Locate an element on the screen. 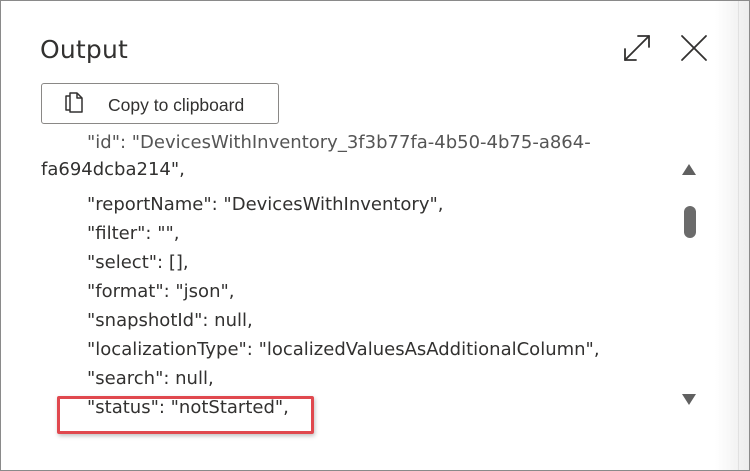 This screenshot has width=750, height=471. scroll-down-arrow-icon is located at coordinates (689, 399).